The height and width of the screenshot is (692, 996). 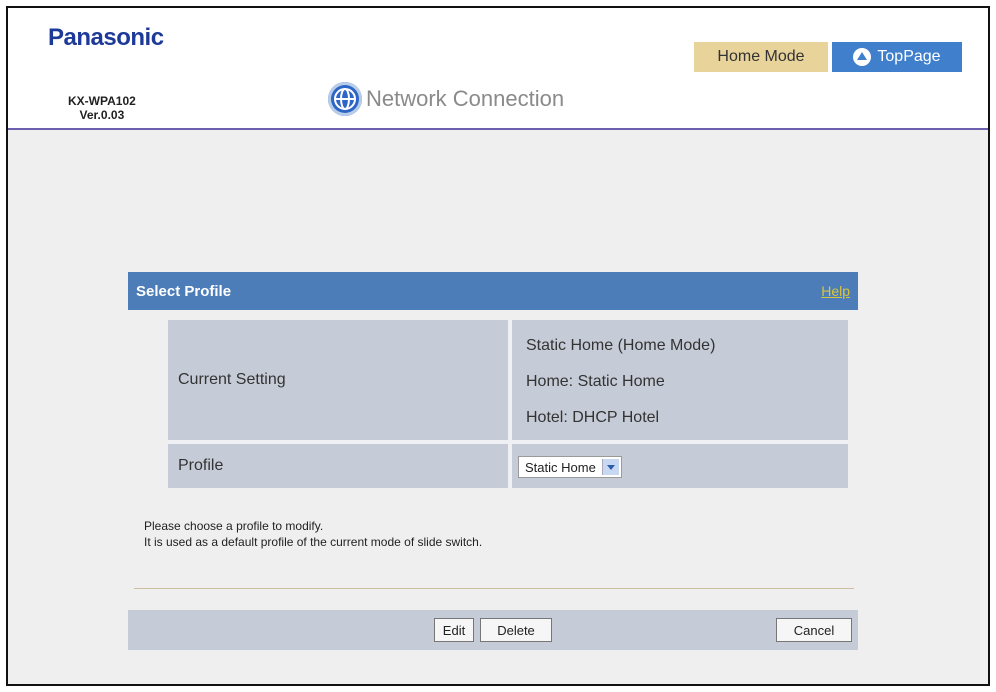 I want to click on chevron-down-icon, so click(x=610, y=467).